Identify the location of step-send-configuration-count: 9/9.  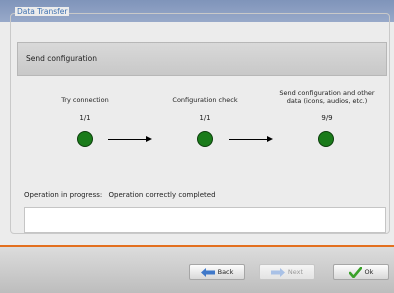
(327, 118).